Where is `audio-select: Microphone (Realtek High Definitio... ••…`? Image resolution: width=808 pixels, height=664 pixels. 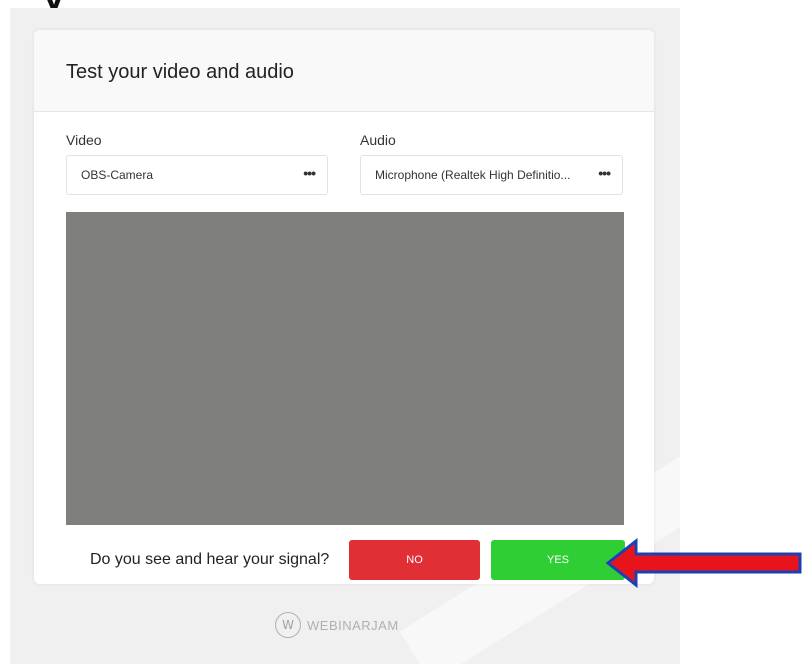
audio-select: Microphone (Realtek High Definitio... ••… is located at coordinates (491, 175).